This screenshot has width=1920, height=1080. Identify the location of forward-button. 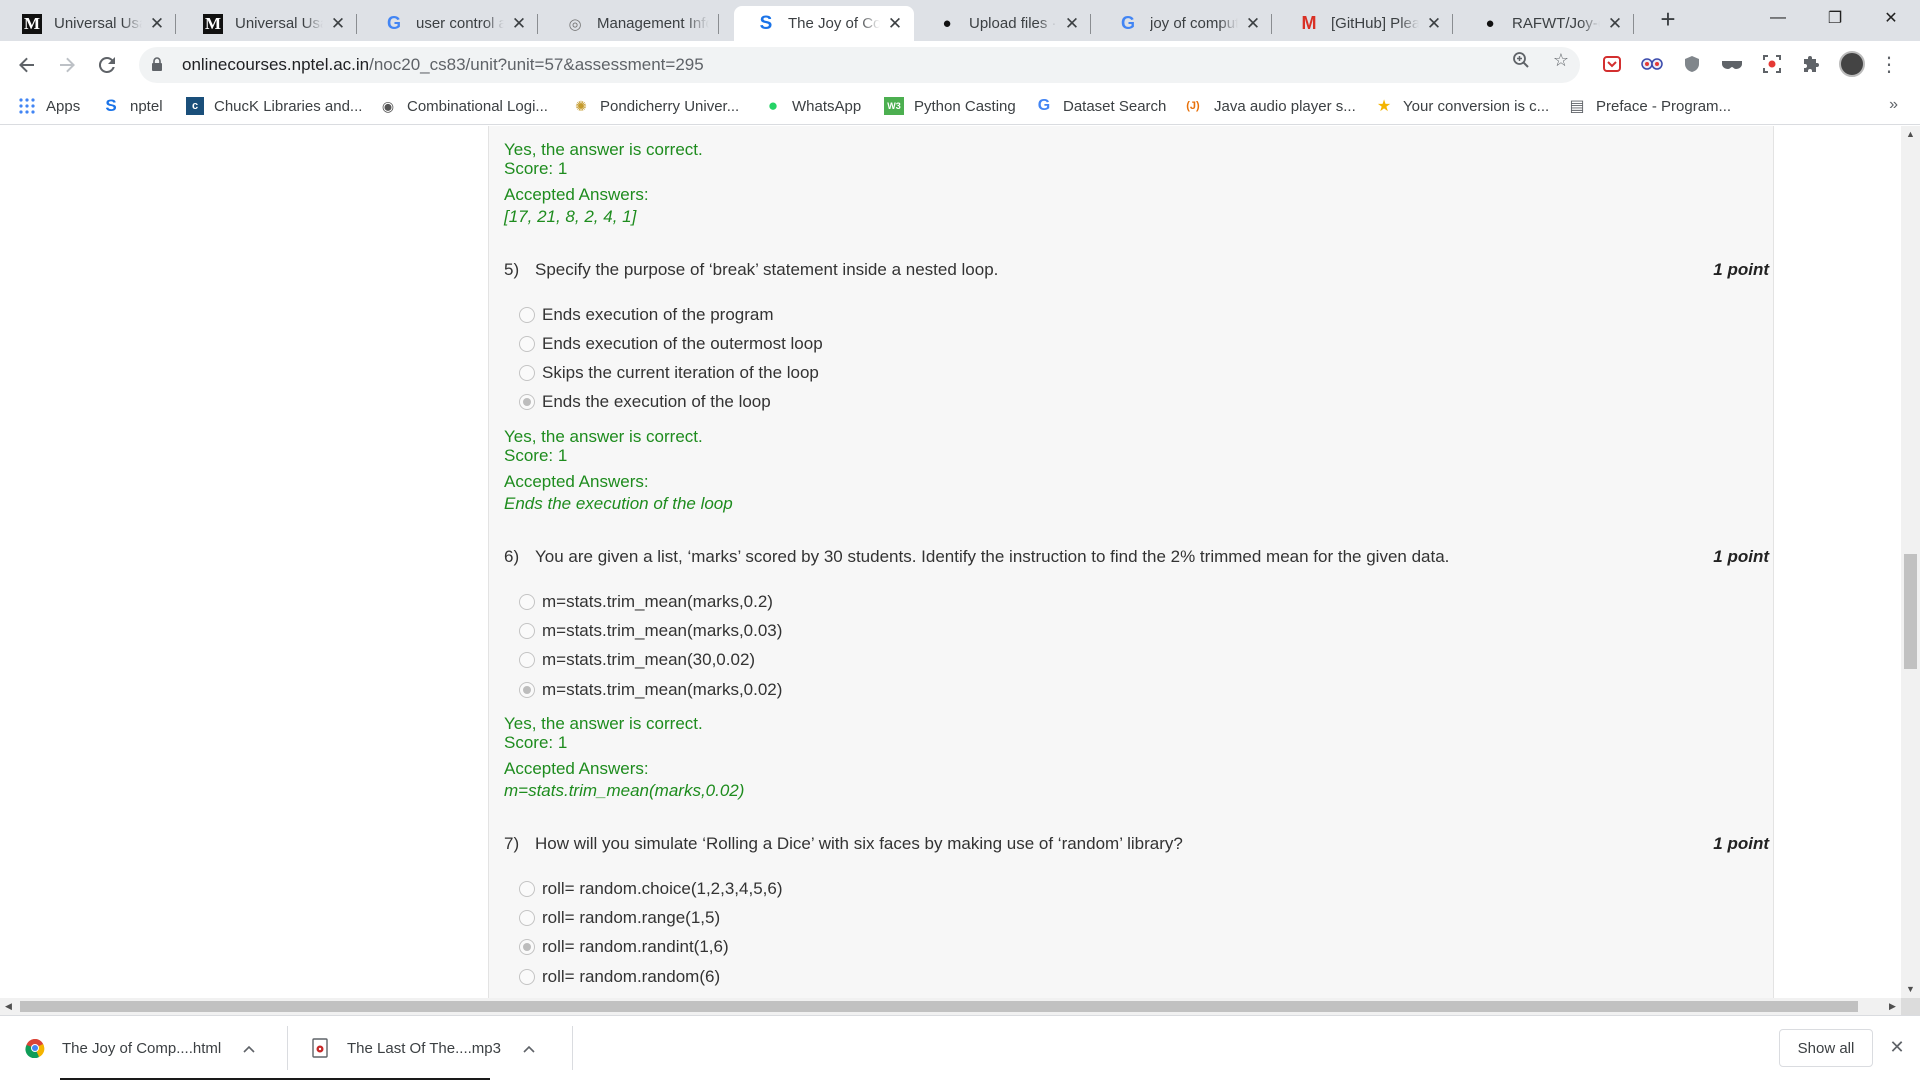
(67, 65).